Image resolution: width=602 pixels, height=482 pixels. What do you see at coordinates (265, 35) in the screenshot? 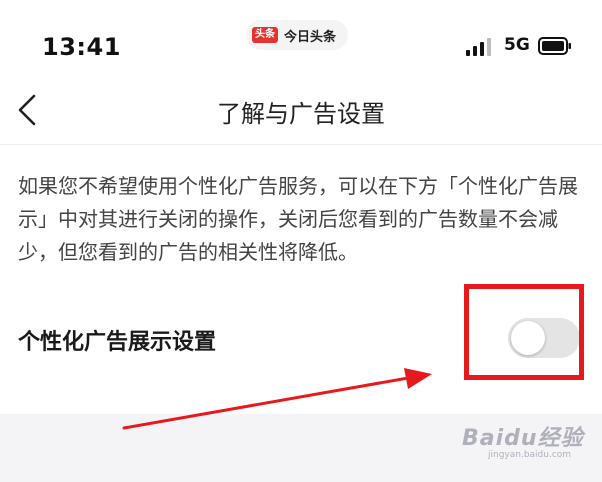
I see `app-logo: 头条` at bounding box center [265, 35].